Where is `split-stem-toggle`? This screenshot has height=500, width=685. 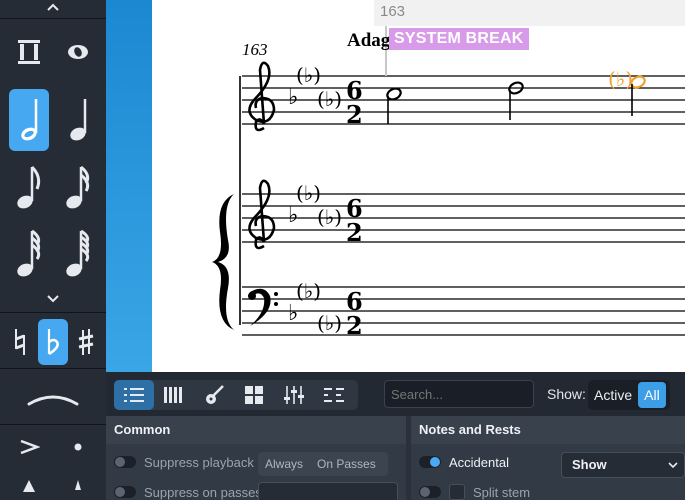 split-stem-toggle is located at coordinates (430, 492).